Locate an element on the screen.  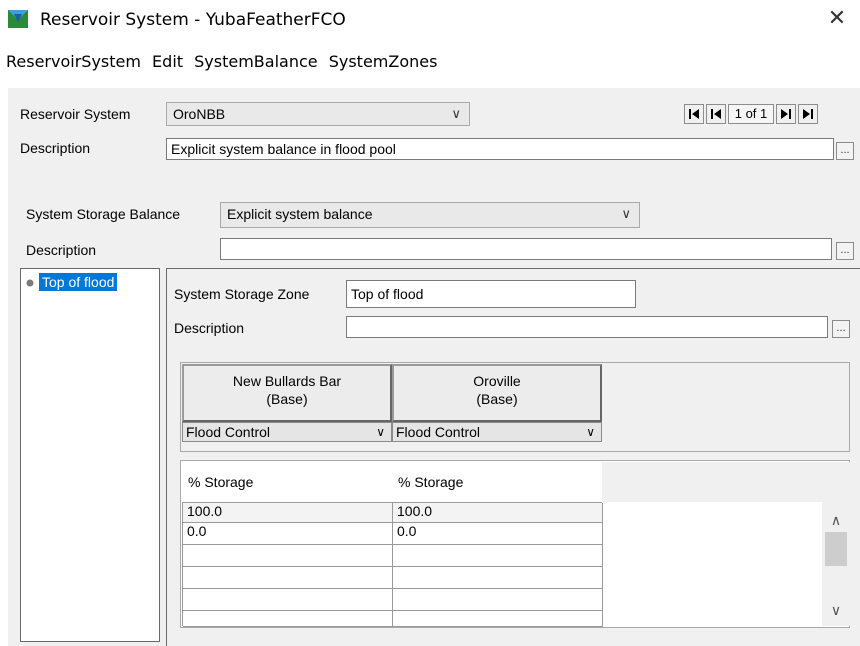
zone-list-item-label: Top of flood is located at coordinates (78, 282).